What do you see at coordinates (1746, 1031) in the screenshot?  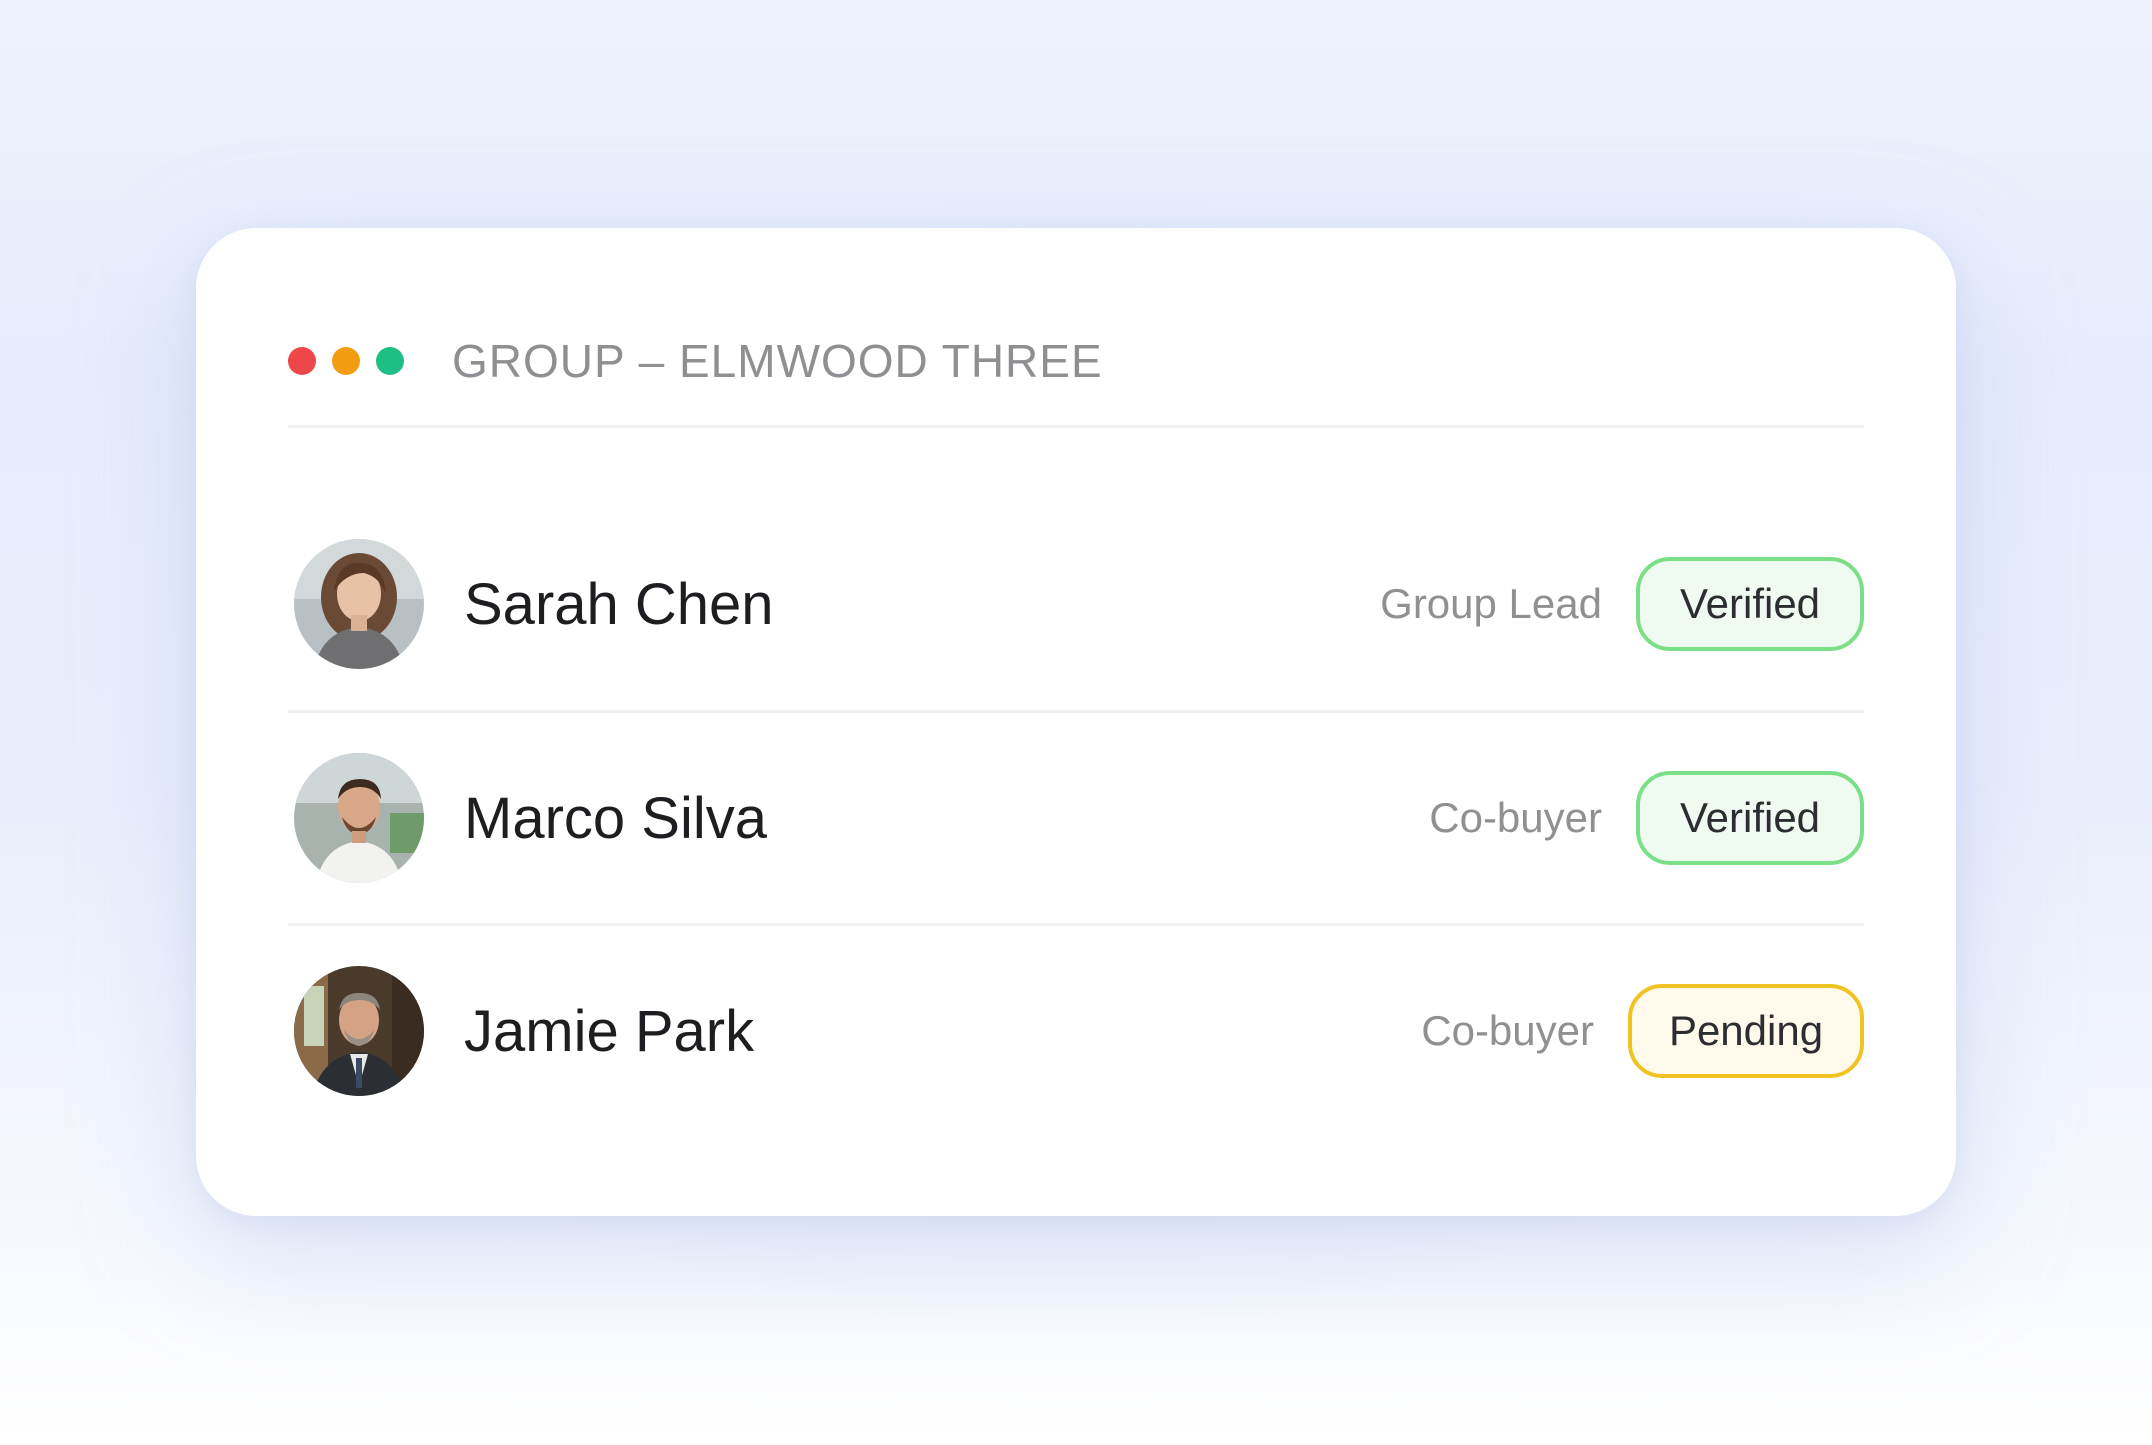 I see `status-badge: Pending` at bounding box center [1746, 1031].